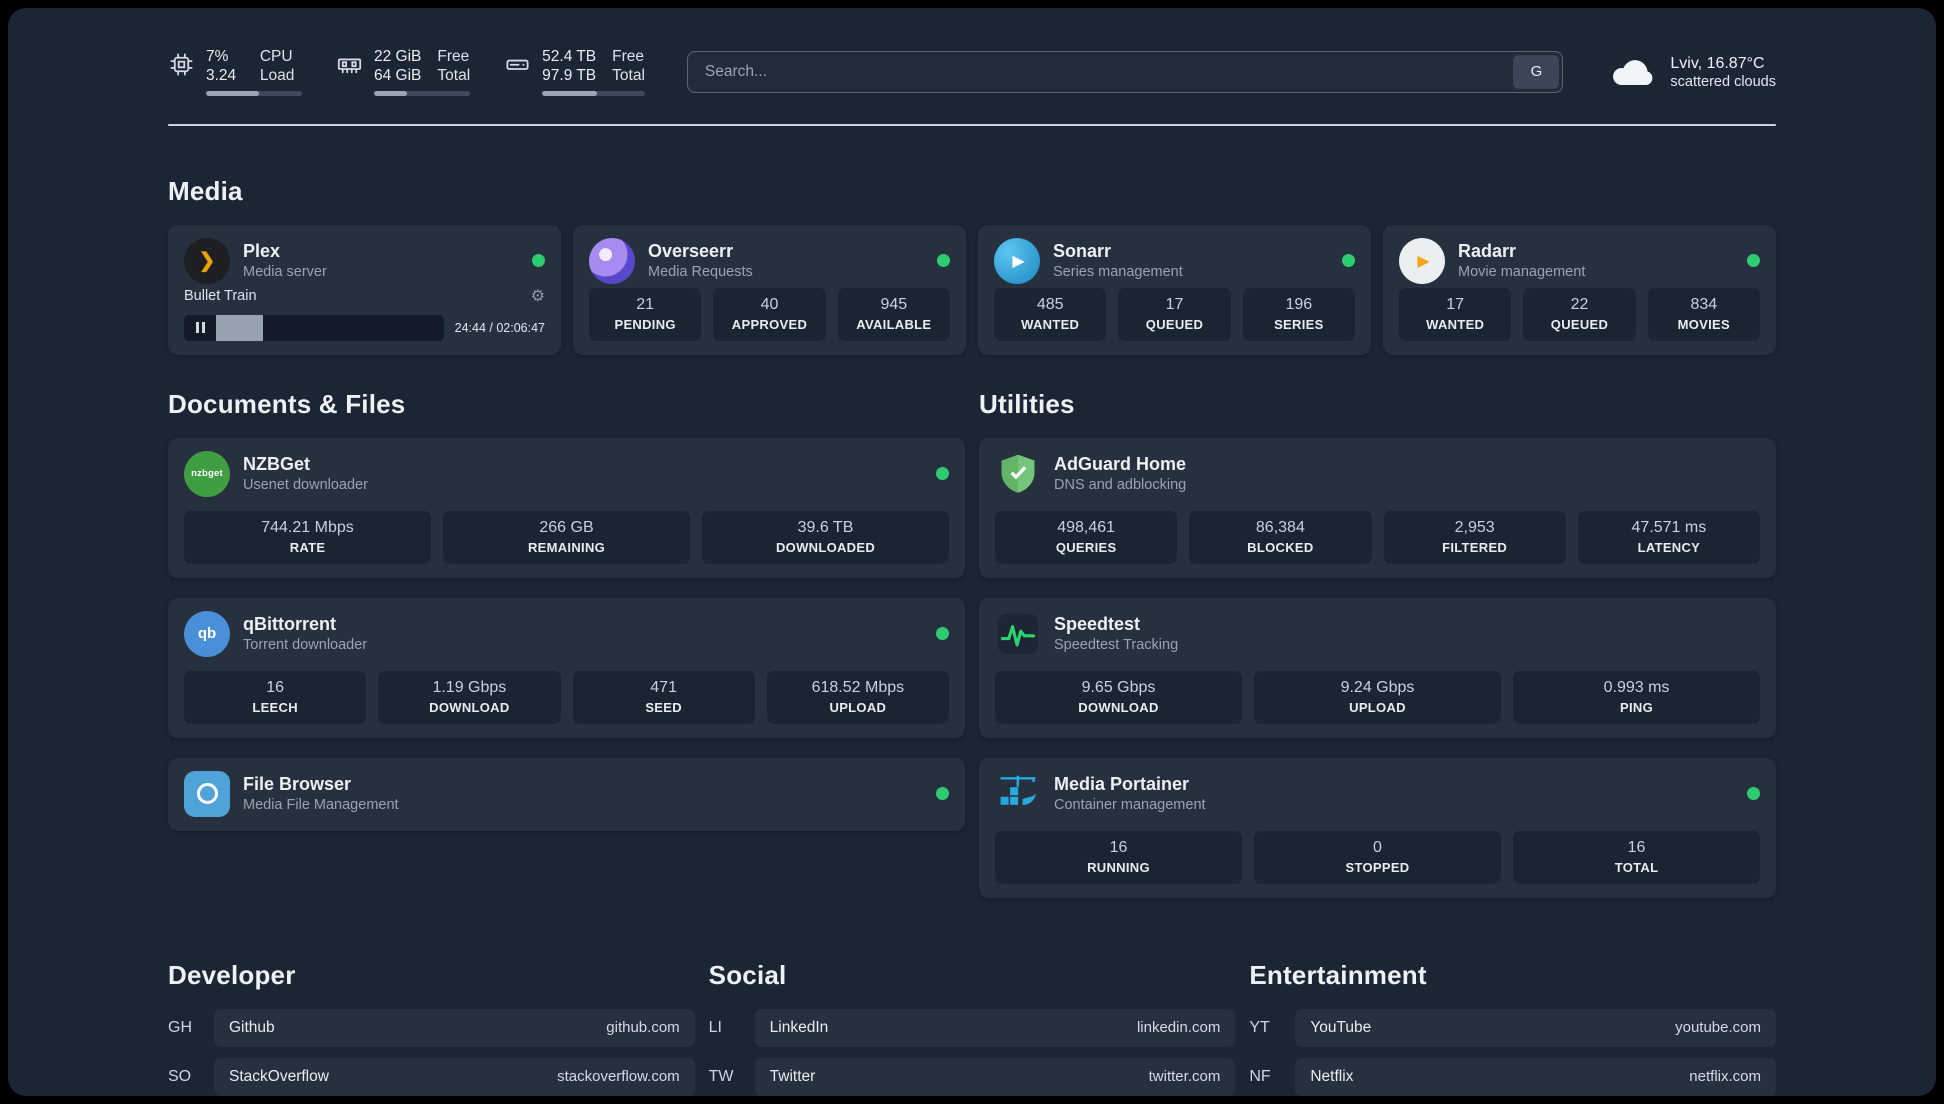  What do you see at coordinates (538, 296) in the screenshot?
I see `settings-gear-icon: ⚙` at bounding box center [538, 296].